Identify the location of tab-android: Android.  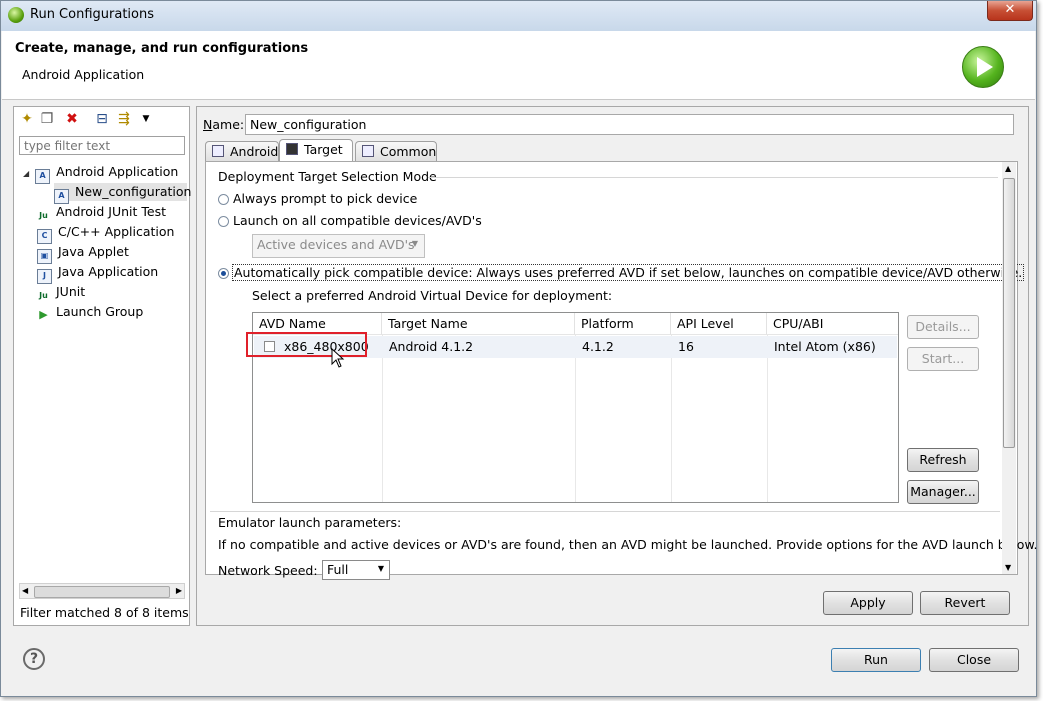
(242, 151).